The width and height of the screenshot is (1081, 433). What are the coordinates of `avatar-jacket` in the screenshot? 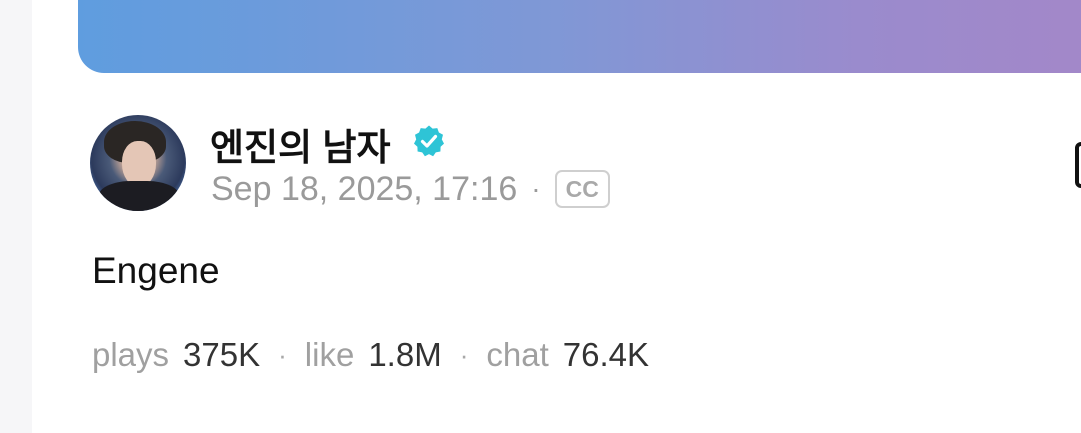 It's located at (139, 196).